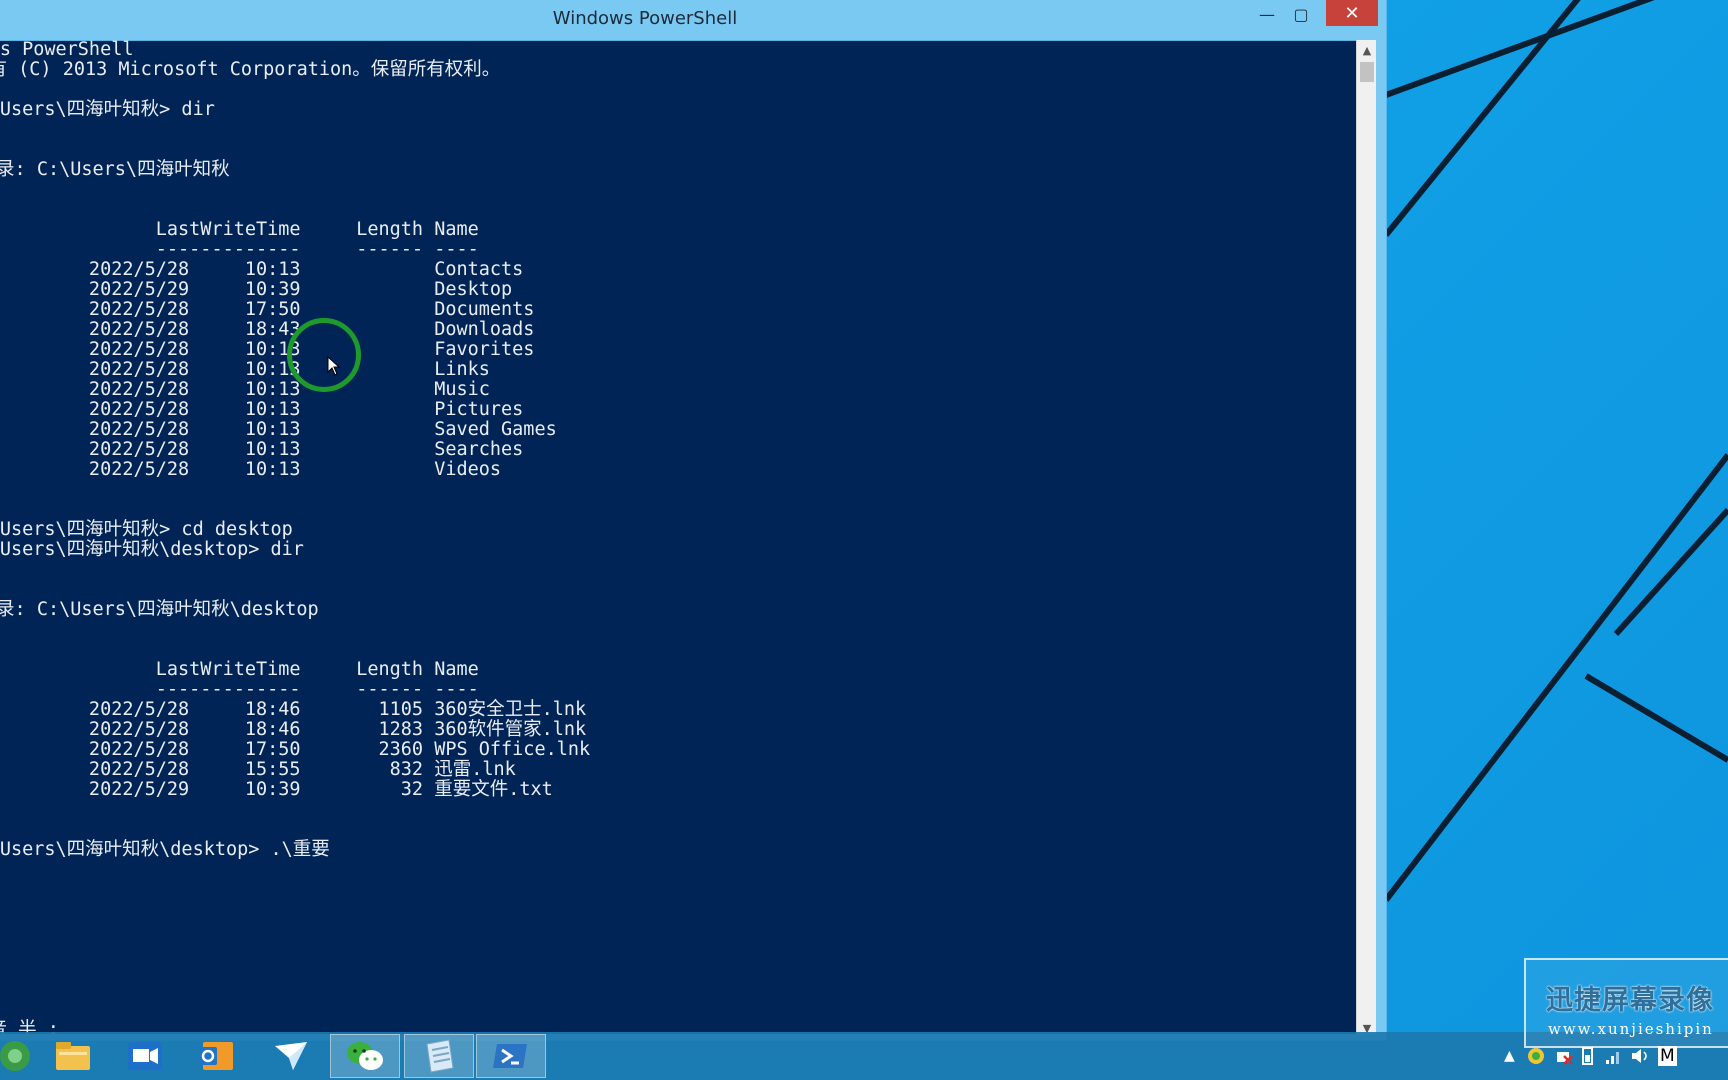  I want to click on taskbar-wechat, so click(365, 1056).